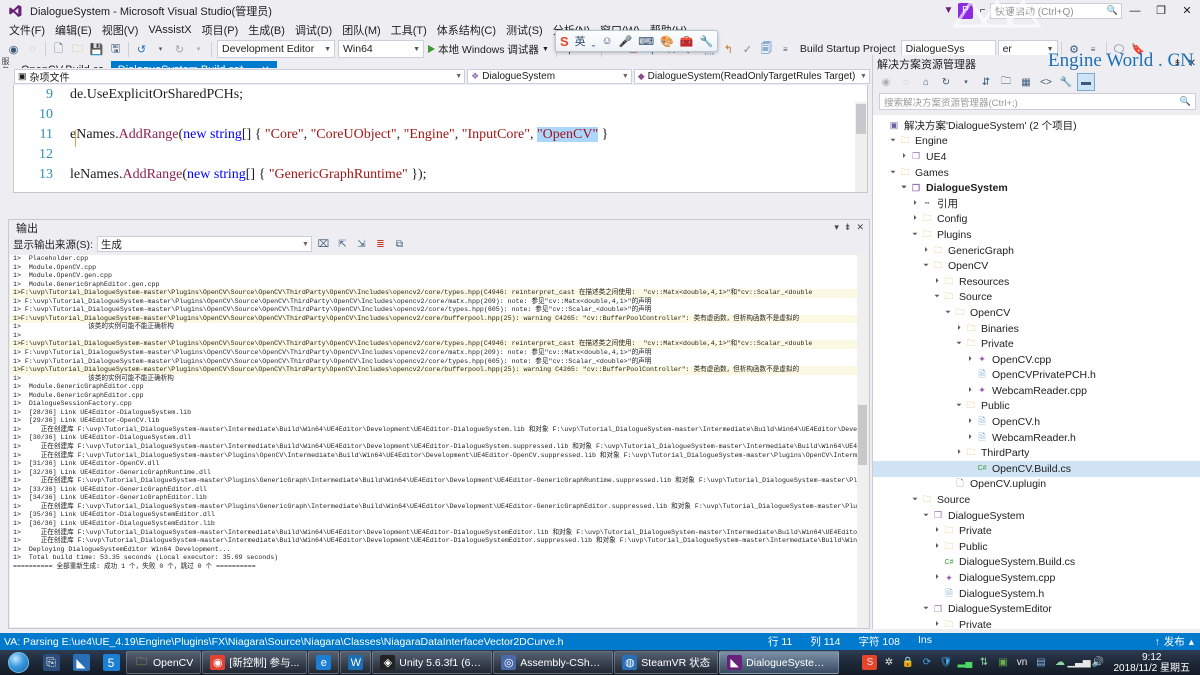  I want to click on tree-item: ⏵ 🗀 Resources, so click(1036, 282).